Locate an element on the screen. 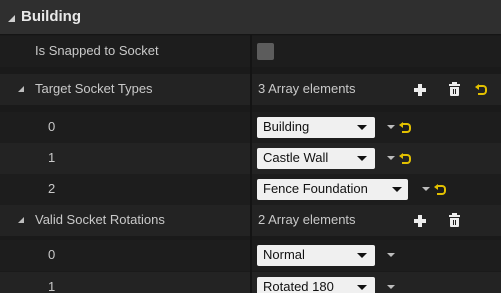 The height and width of the screenshot is (293, 501). socket-type-combo: Fence Foundation is located at coordinates (332, 189).